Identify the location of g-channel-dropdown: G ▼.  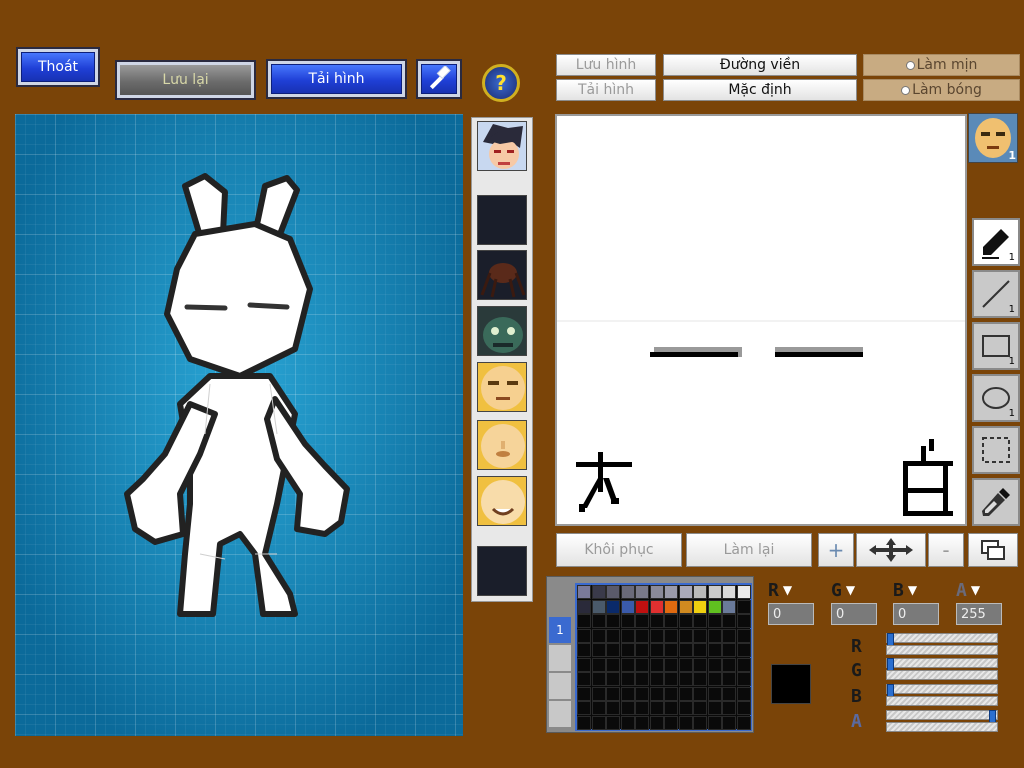
(854, 590).